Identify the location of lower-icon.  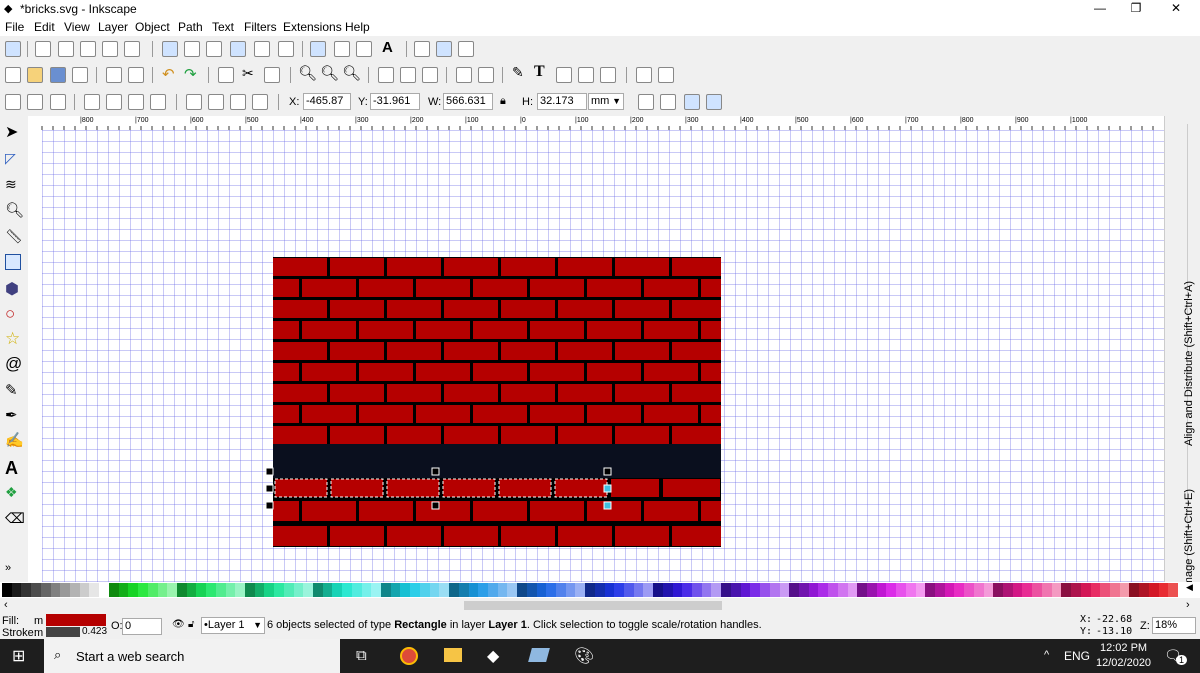
(238, 102).